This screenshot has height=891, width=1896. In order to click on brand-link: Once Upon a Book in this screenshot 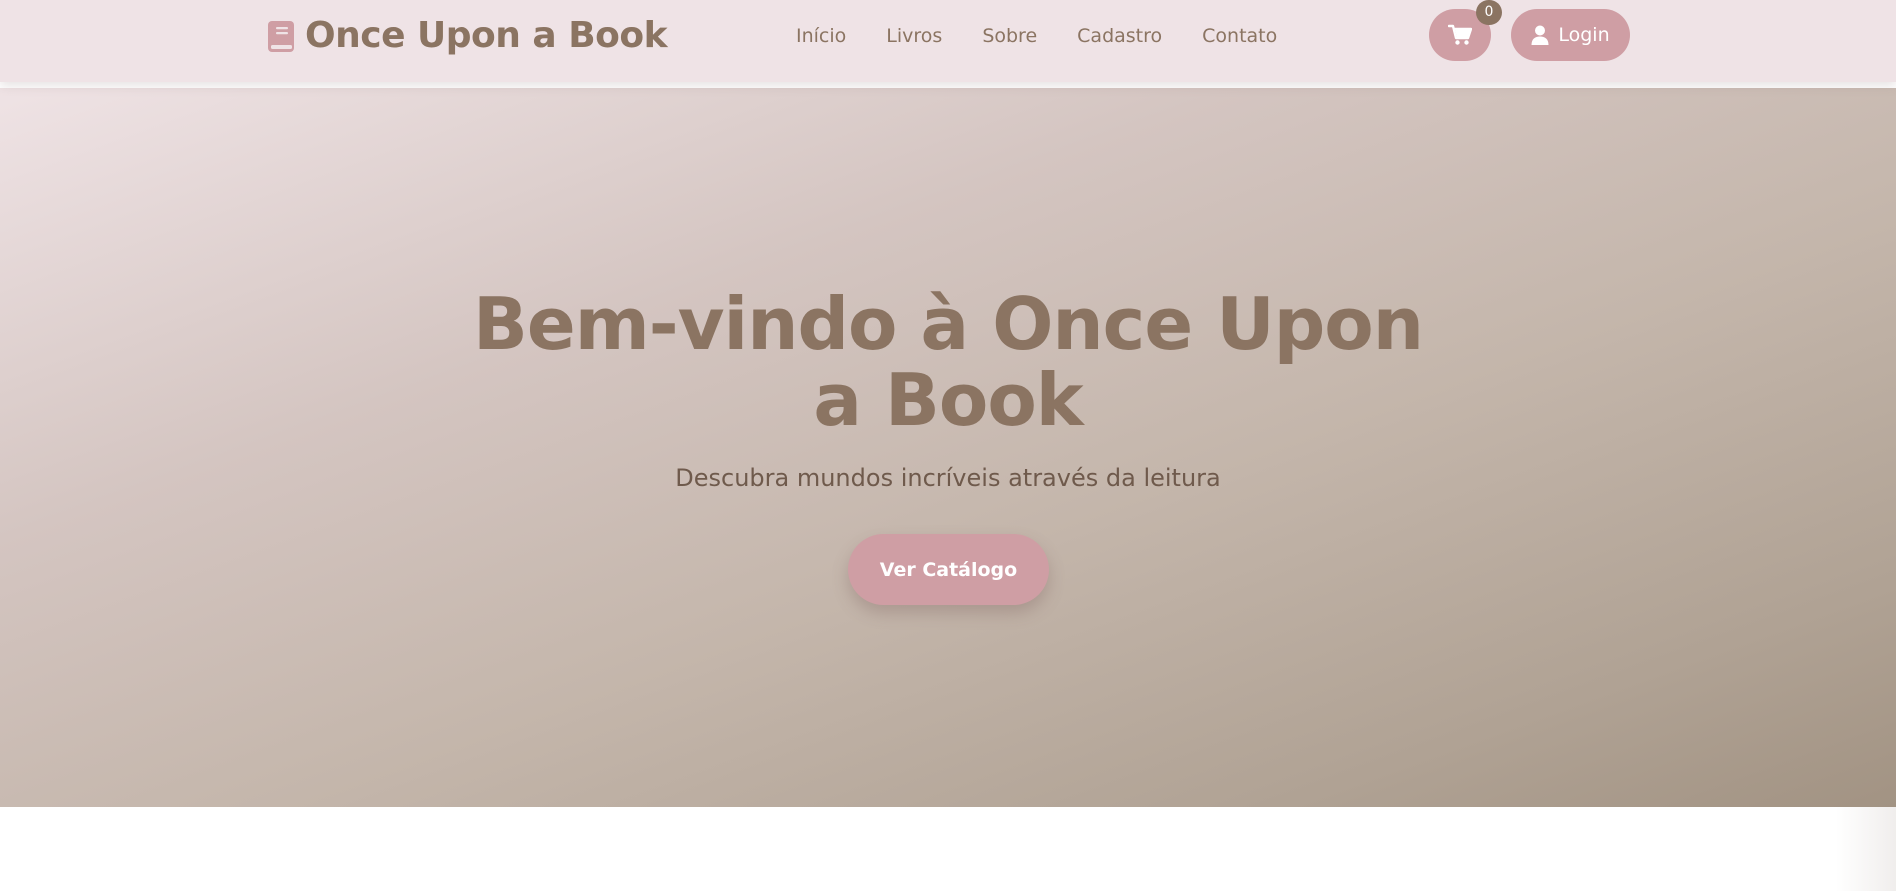, I will do `click(467, 36)`.